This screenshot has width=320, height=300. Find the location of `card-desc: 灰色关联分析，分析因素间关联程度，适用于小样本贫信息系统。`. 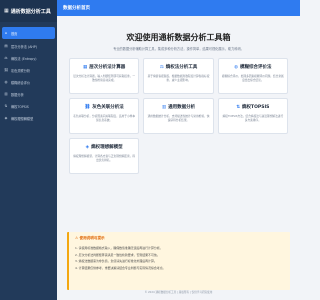

card-desc: 灰色关联分析，分析因素间关联程度，适用于小样本贫信息系统。 is located at coordinates (104, 118).